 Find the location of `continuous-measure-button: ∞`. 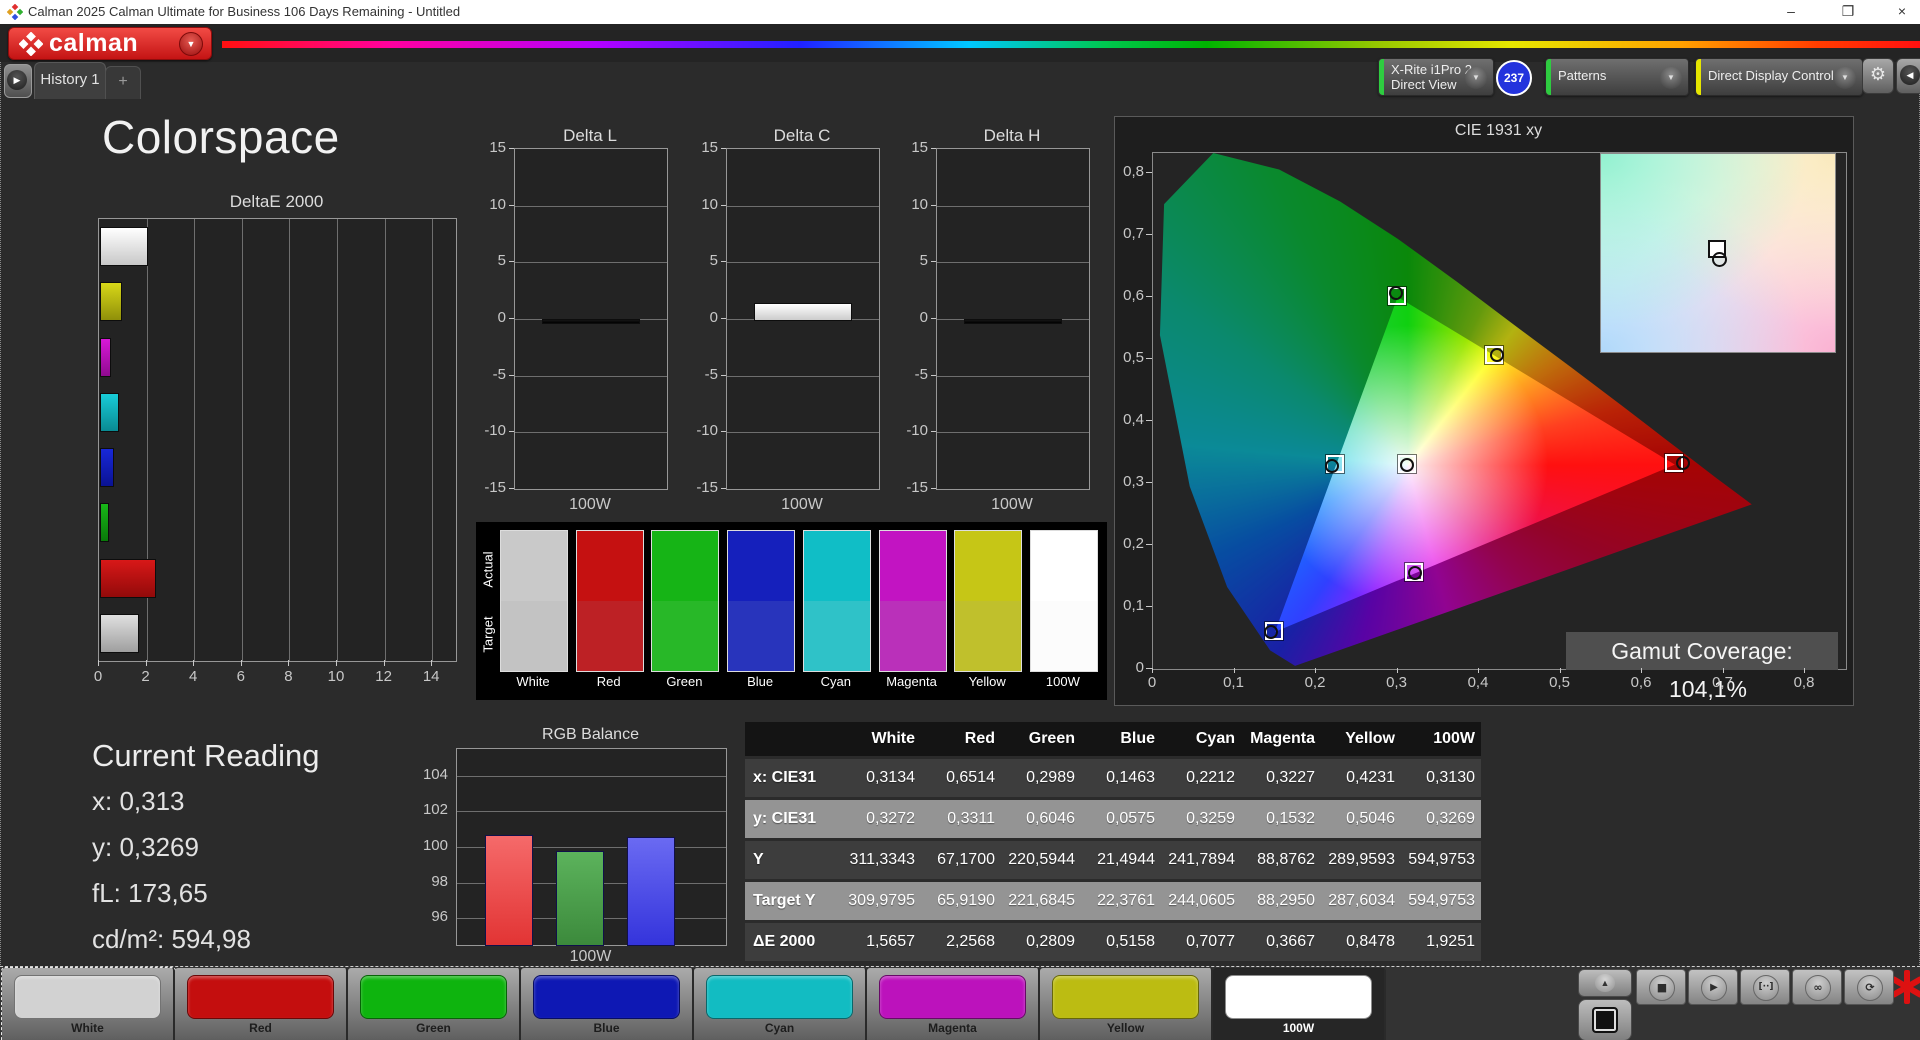

continuous-measure-button: ∞ is located at coordinates (1817, 987).